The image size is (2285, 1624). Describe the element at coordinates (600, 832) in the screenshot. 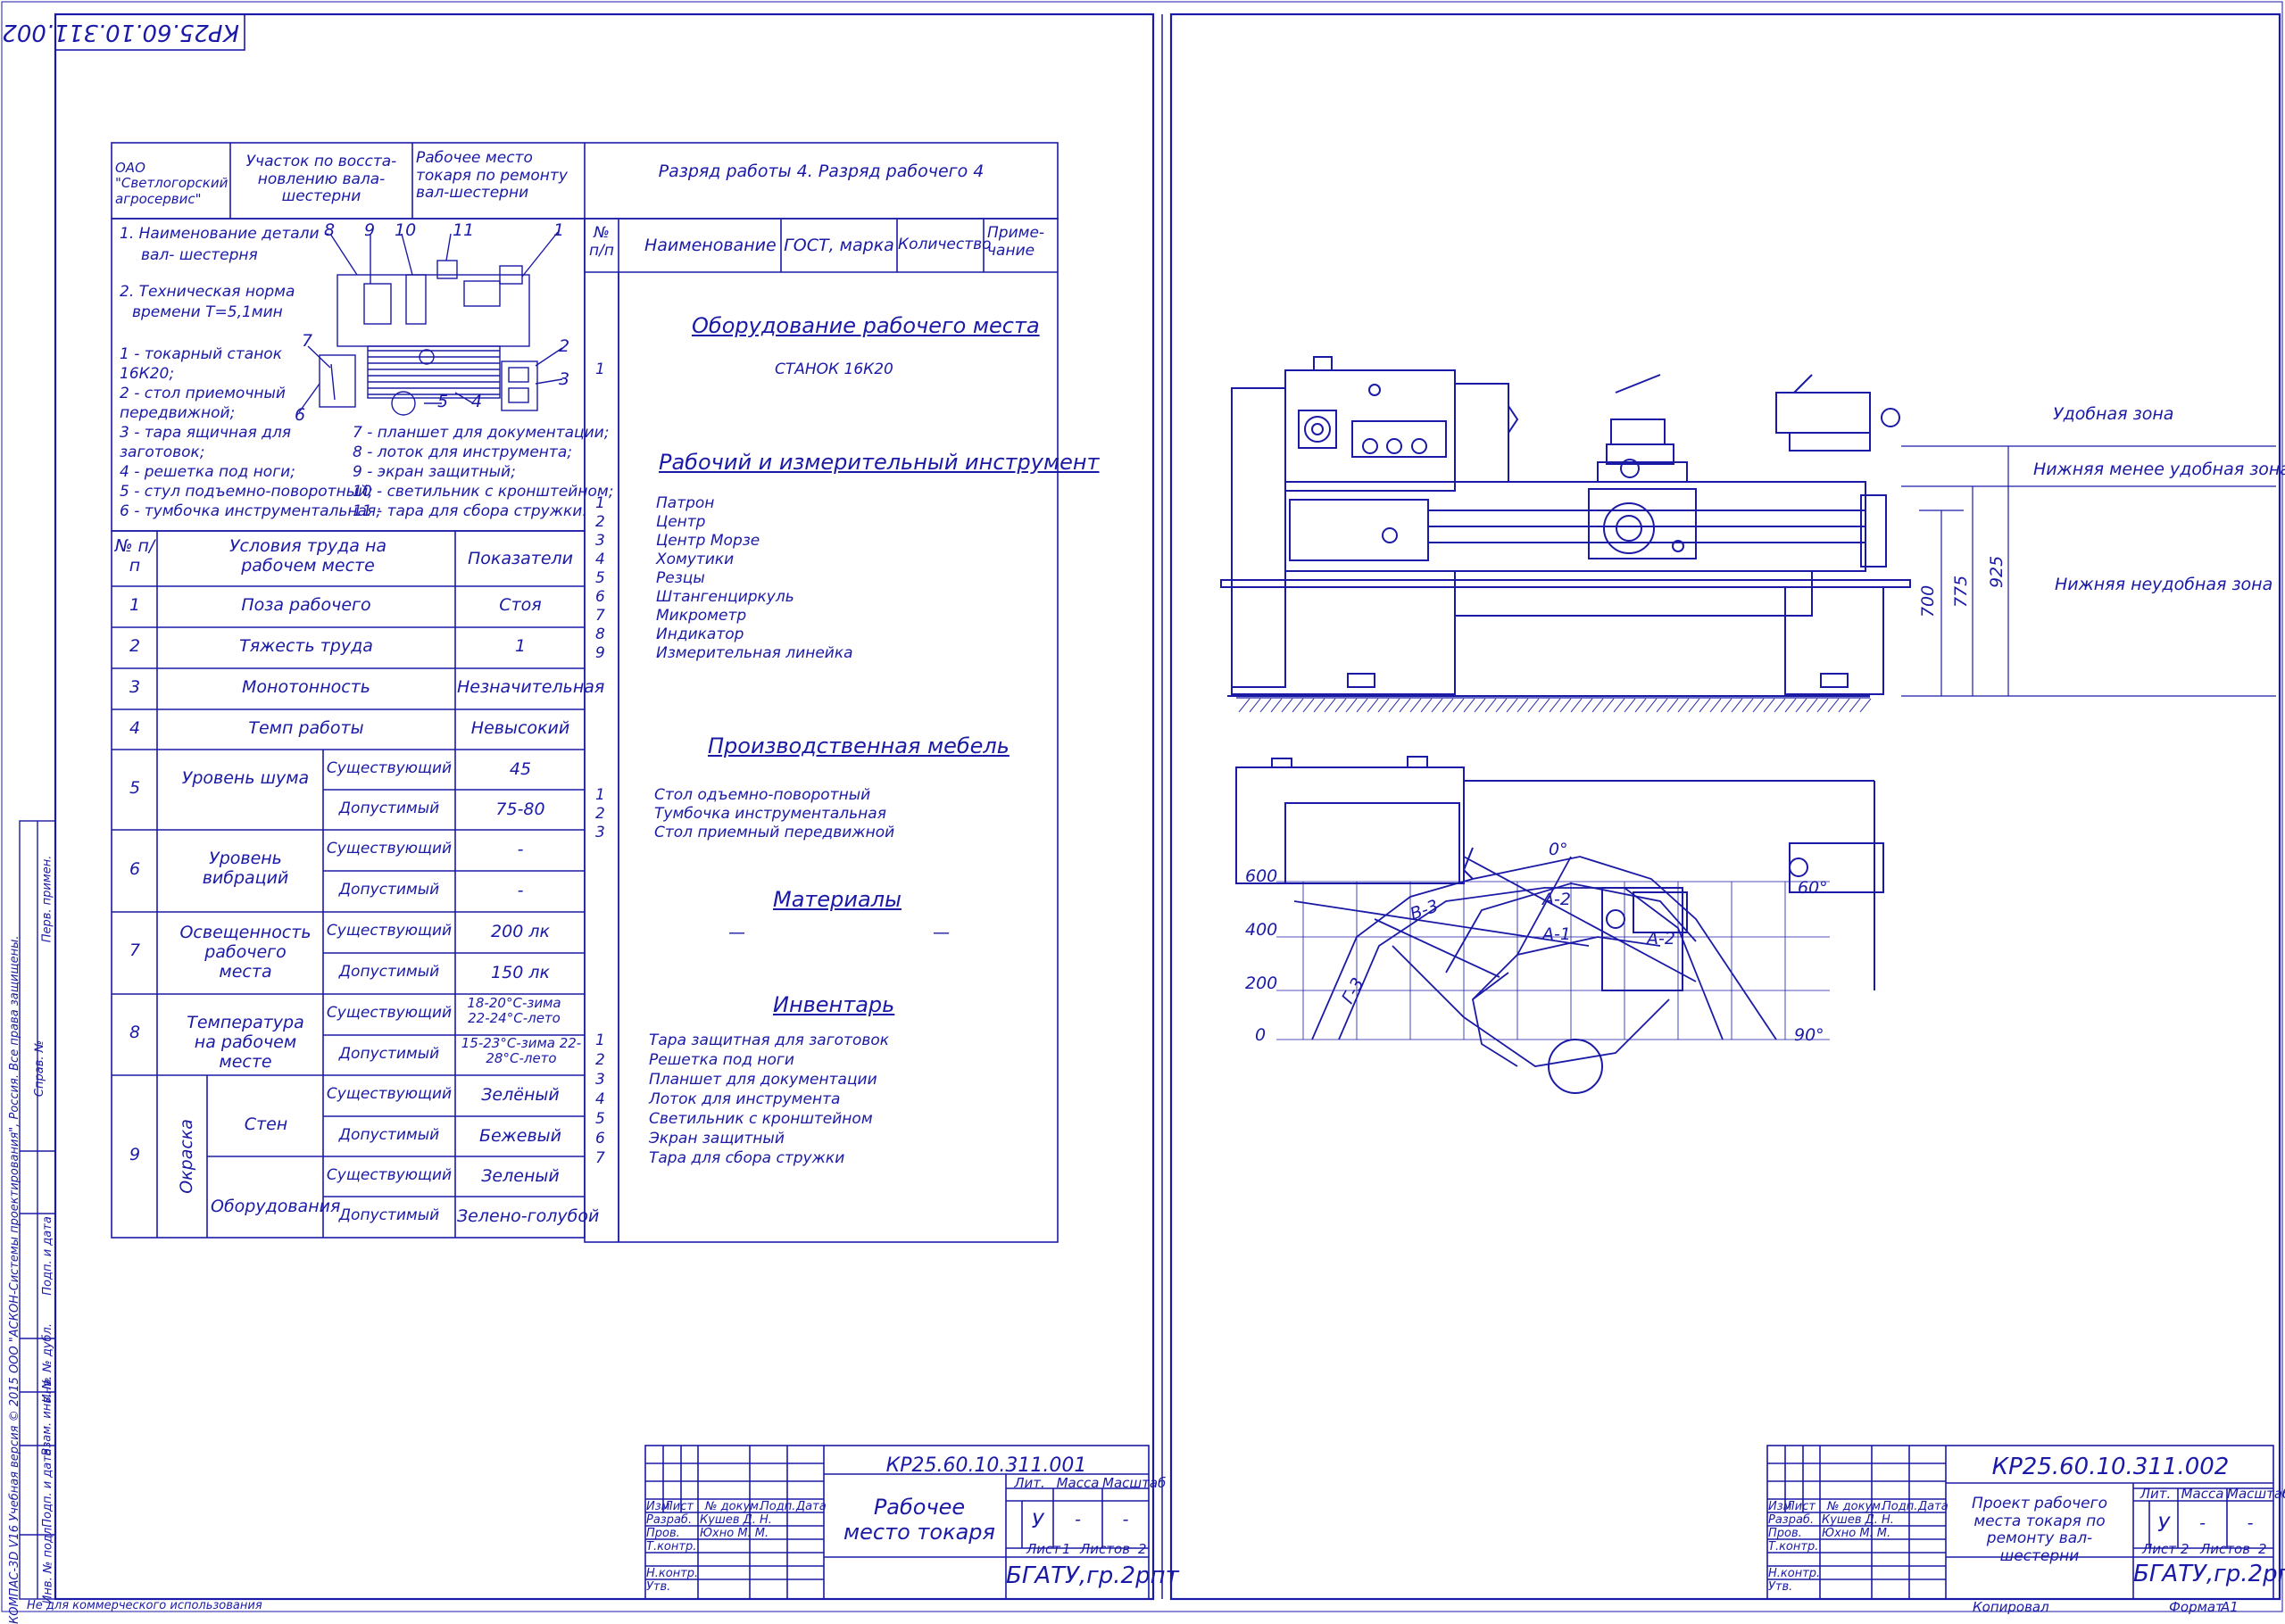

I see `furniture-number: 3` at that location.